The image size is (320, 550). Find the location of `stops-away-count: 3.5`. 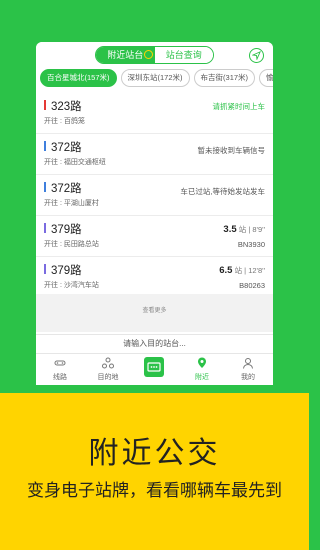

stops-away-count: 3.5 is located at coordinates (230, 229).